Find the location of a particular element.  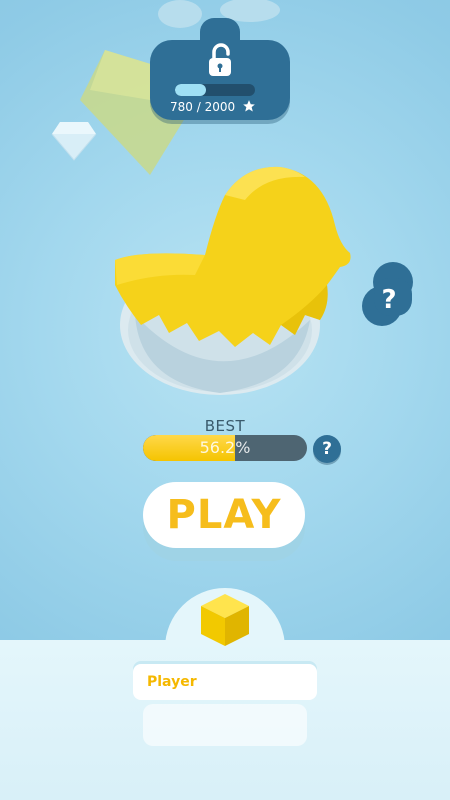

name-field-shadow is located at coordinates (225, 725).